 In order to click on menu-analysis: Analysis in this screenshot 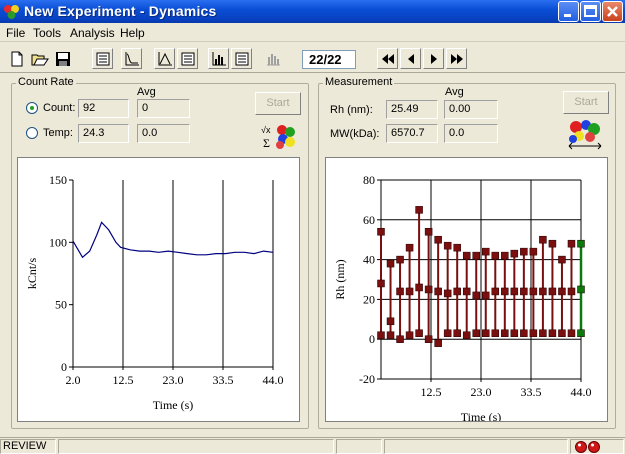, I will do `click(92, 33)`.